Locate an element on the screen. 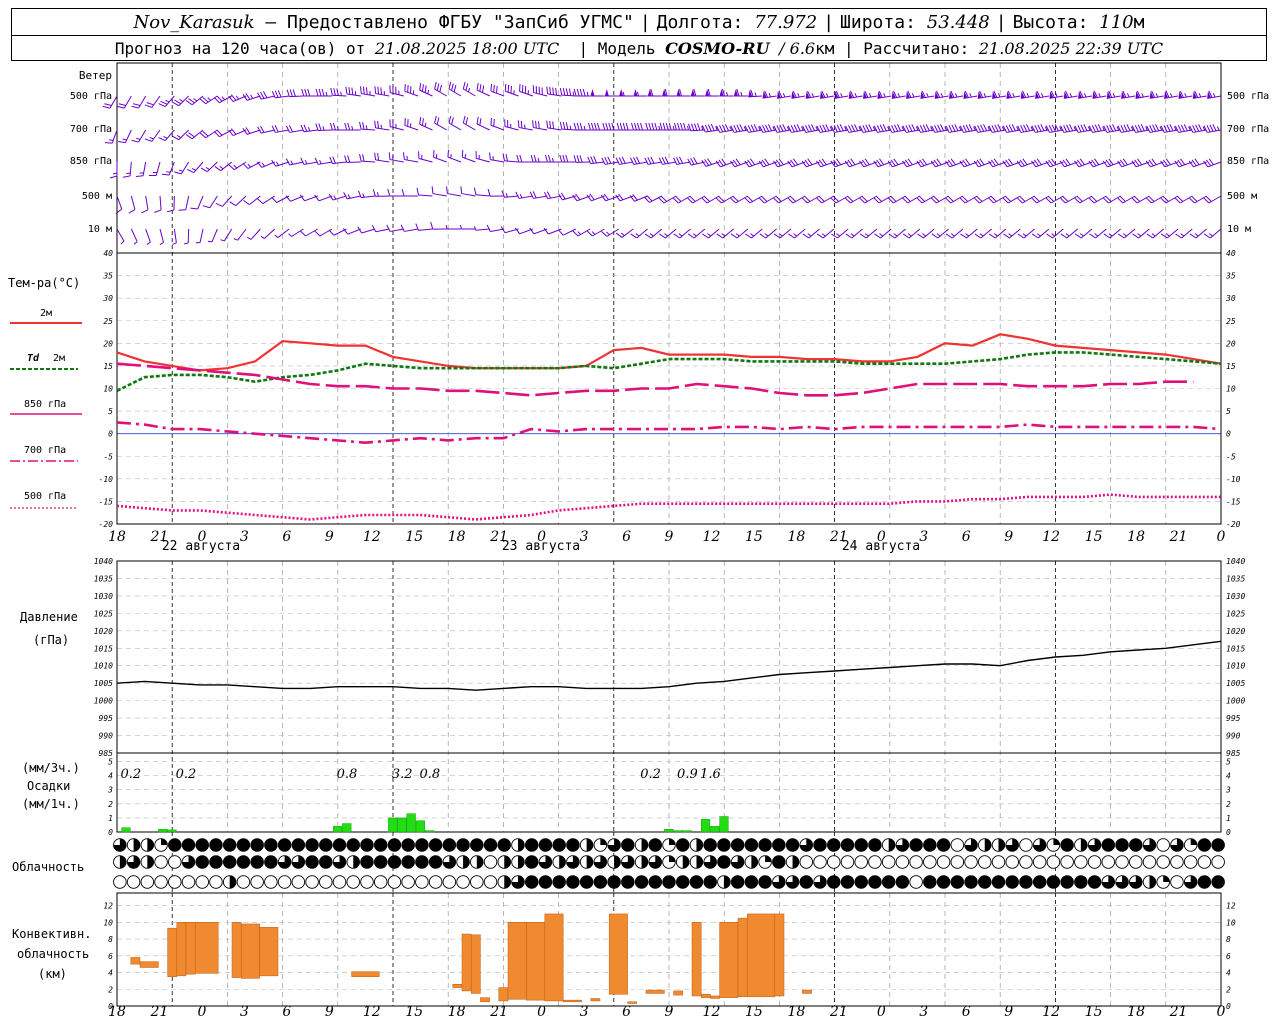 This screenshot has height=1024, width=1280. precip-3h-label: 0.2 is located at coordinates (130, 774).